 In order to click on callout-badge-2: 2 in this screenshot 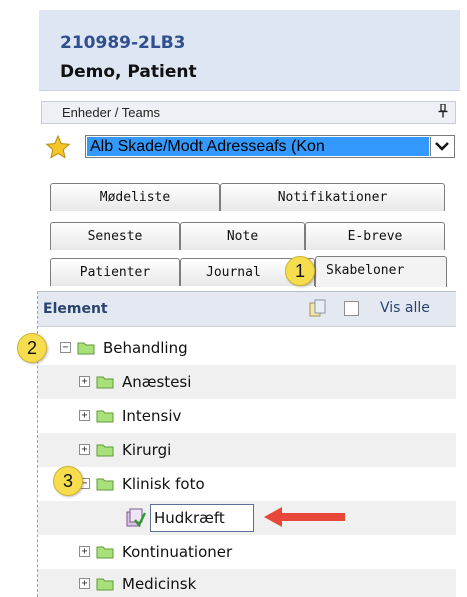, I will do `click(32, 348)`.